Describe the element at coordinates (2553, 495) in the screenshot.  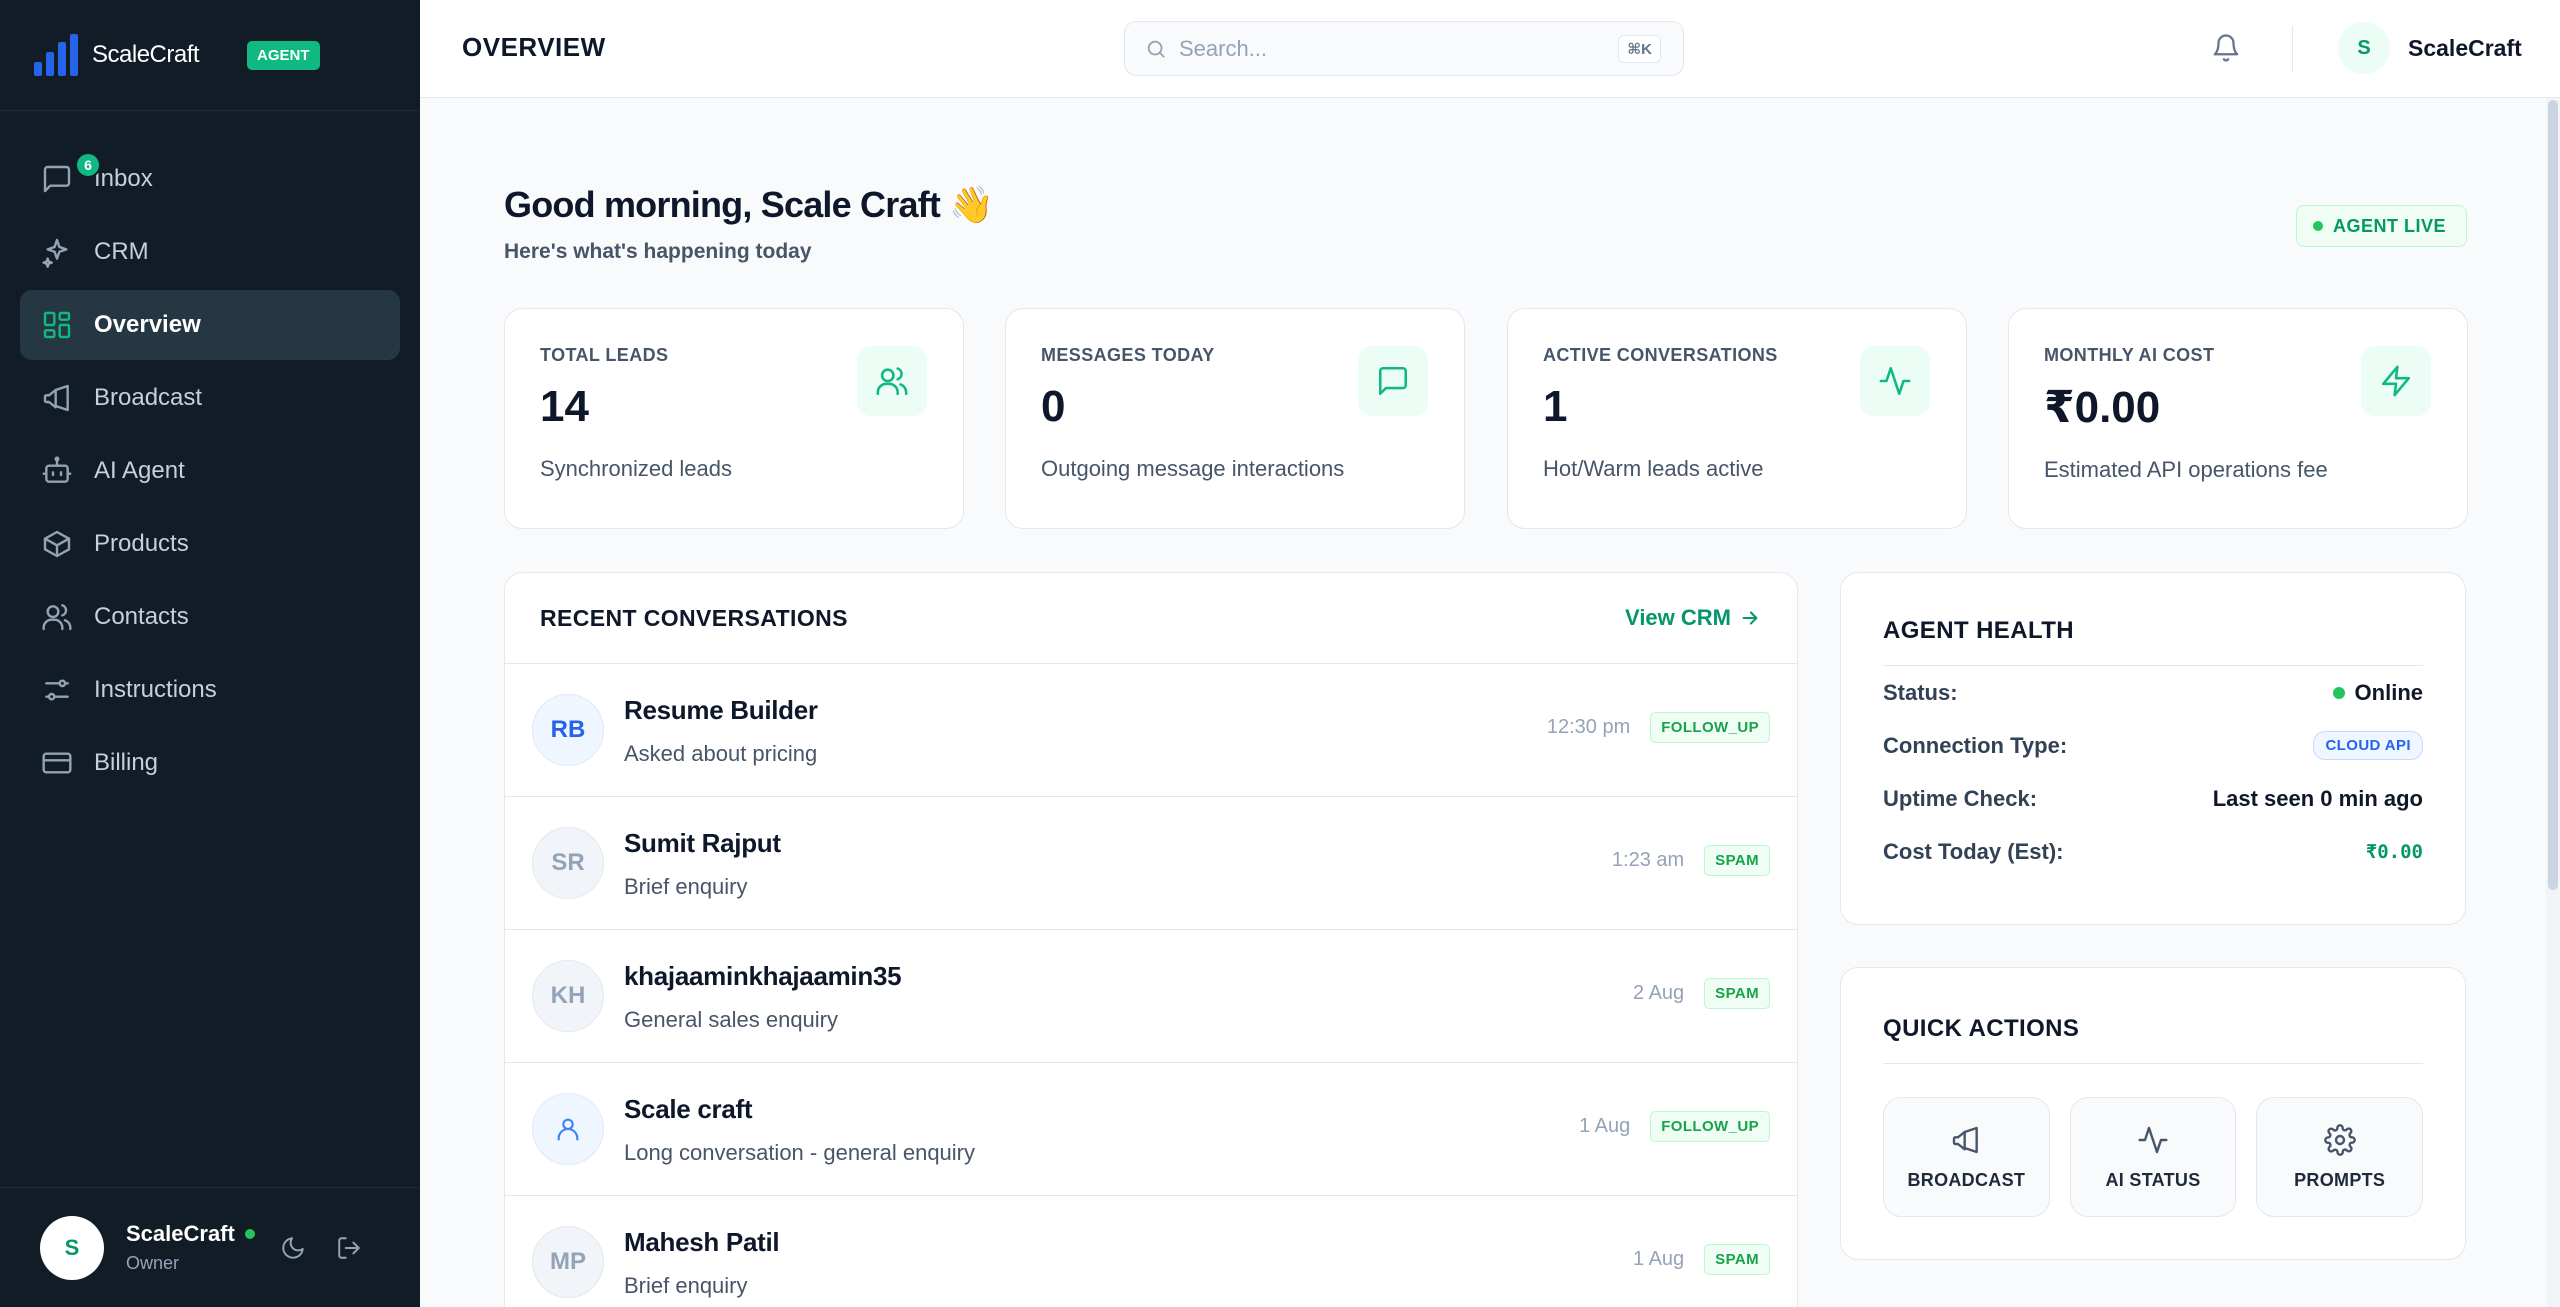
I see `scrollbar-thumb` at that location.